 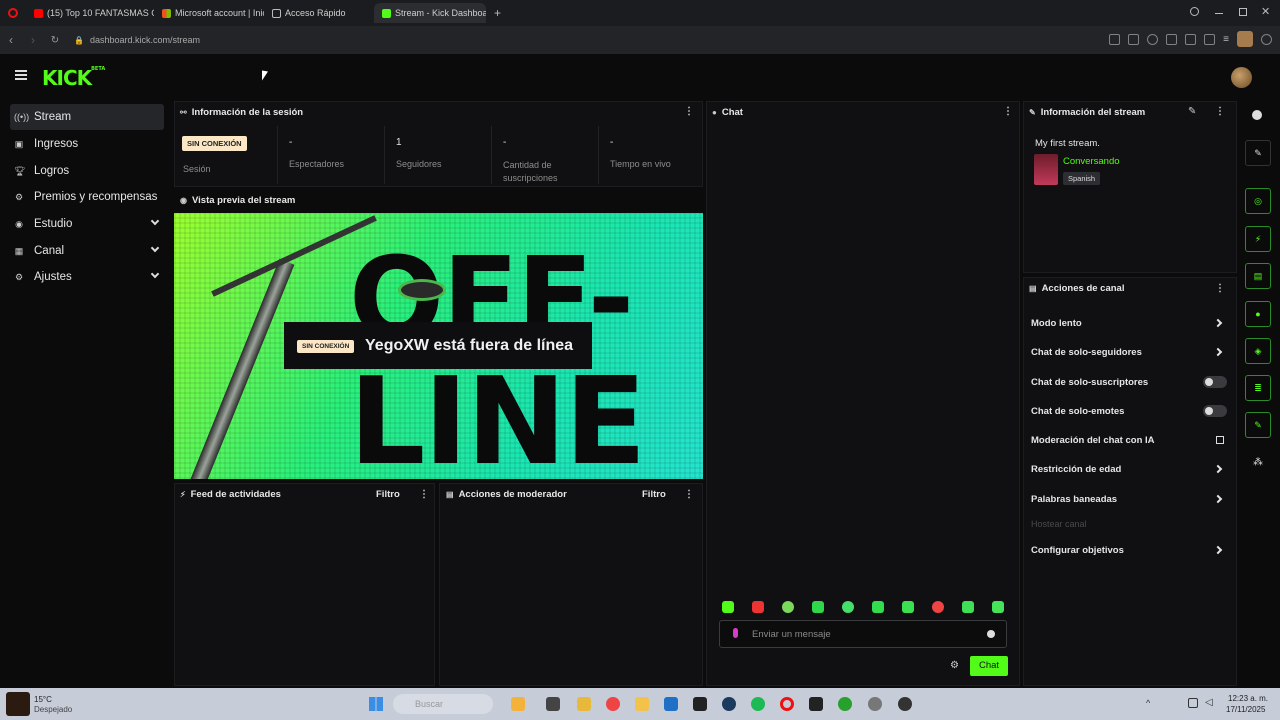 I want to click on category-link: Conversando, so click(x=1091, y=161).